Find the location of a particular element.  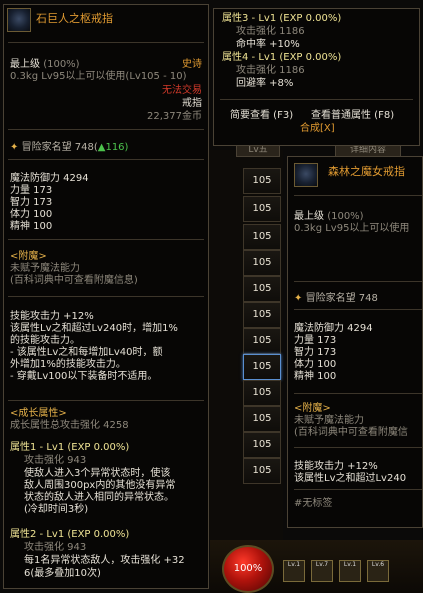

enchant-hint: (百科词典中可查看附魔信息) is located at coordinates (74, 280).